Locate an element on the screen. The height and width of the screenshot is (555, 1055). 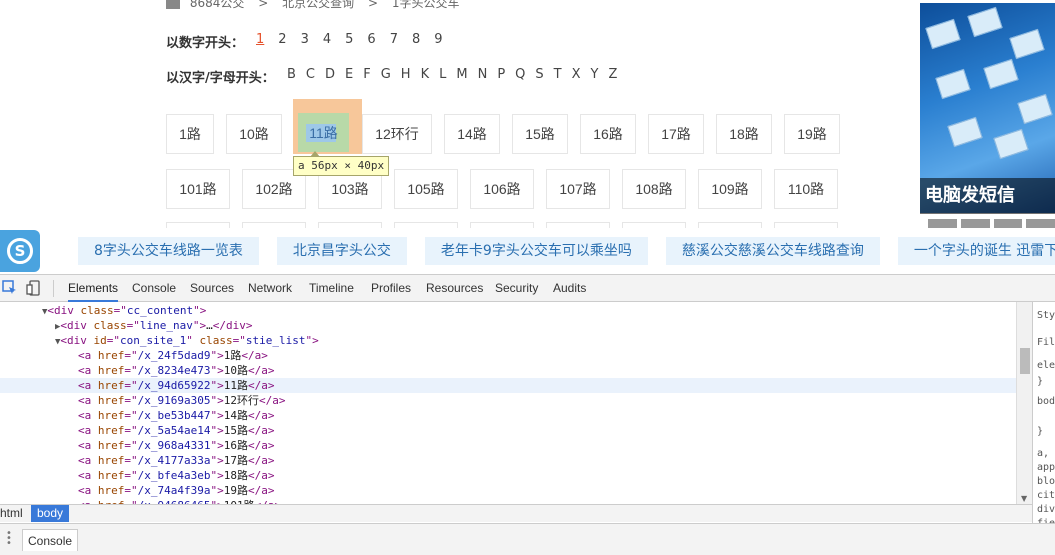
number-filter-item: 9 is located at coordinates (438, 39).